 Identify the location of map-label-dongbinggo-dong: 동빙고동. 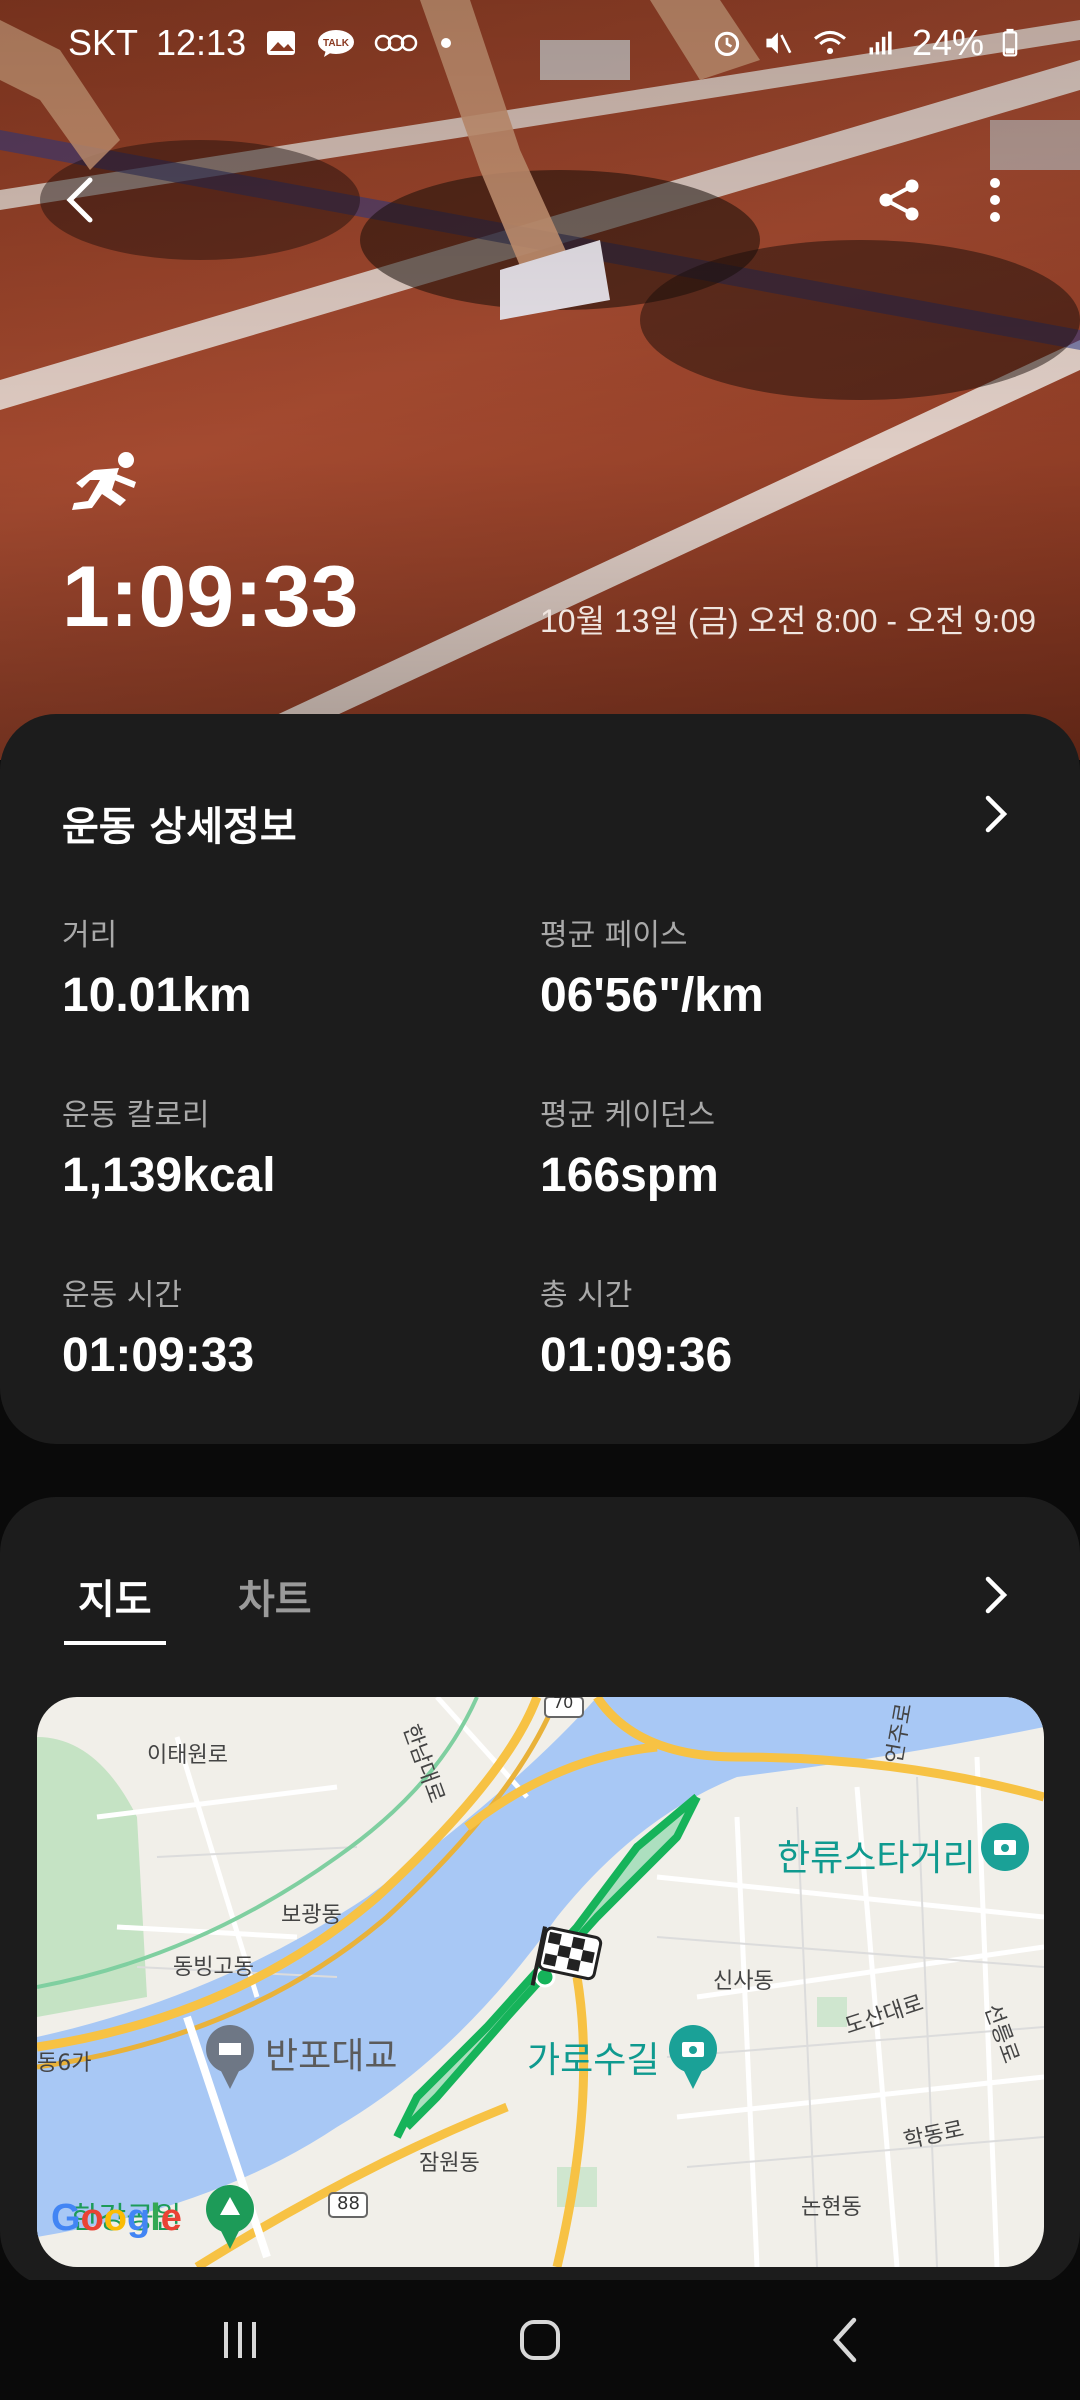
(213, 1967).